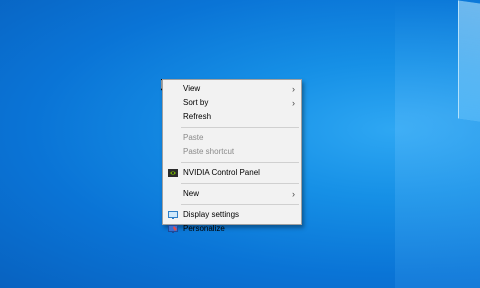 This screenshot has height=288, width=480. I want to click on menu-item-display-settings: Display settings, so click(232, 215).